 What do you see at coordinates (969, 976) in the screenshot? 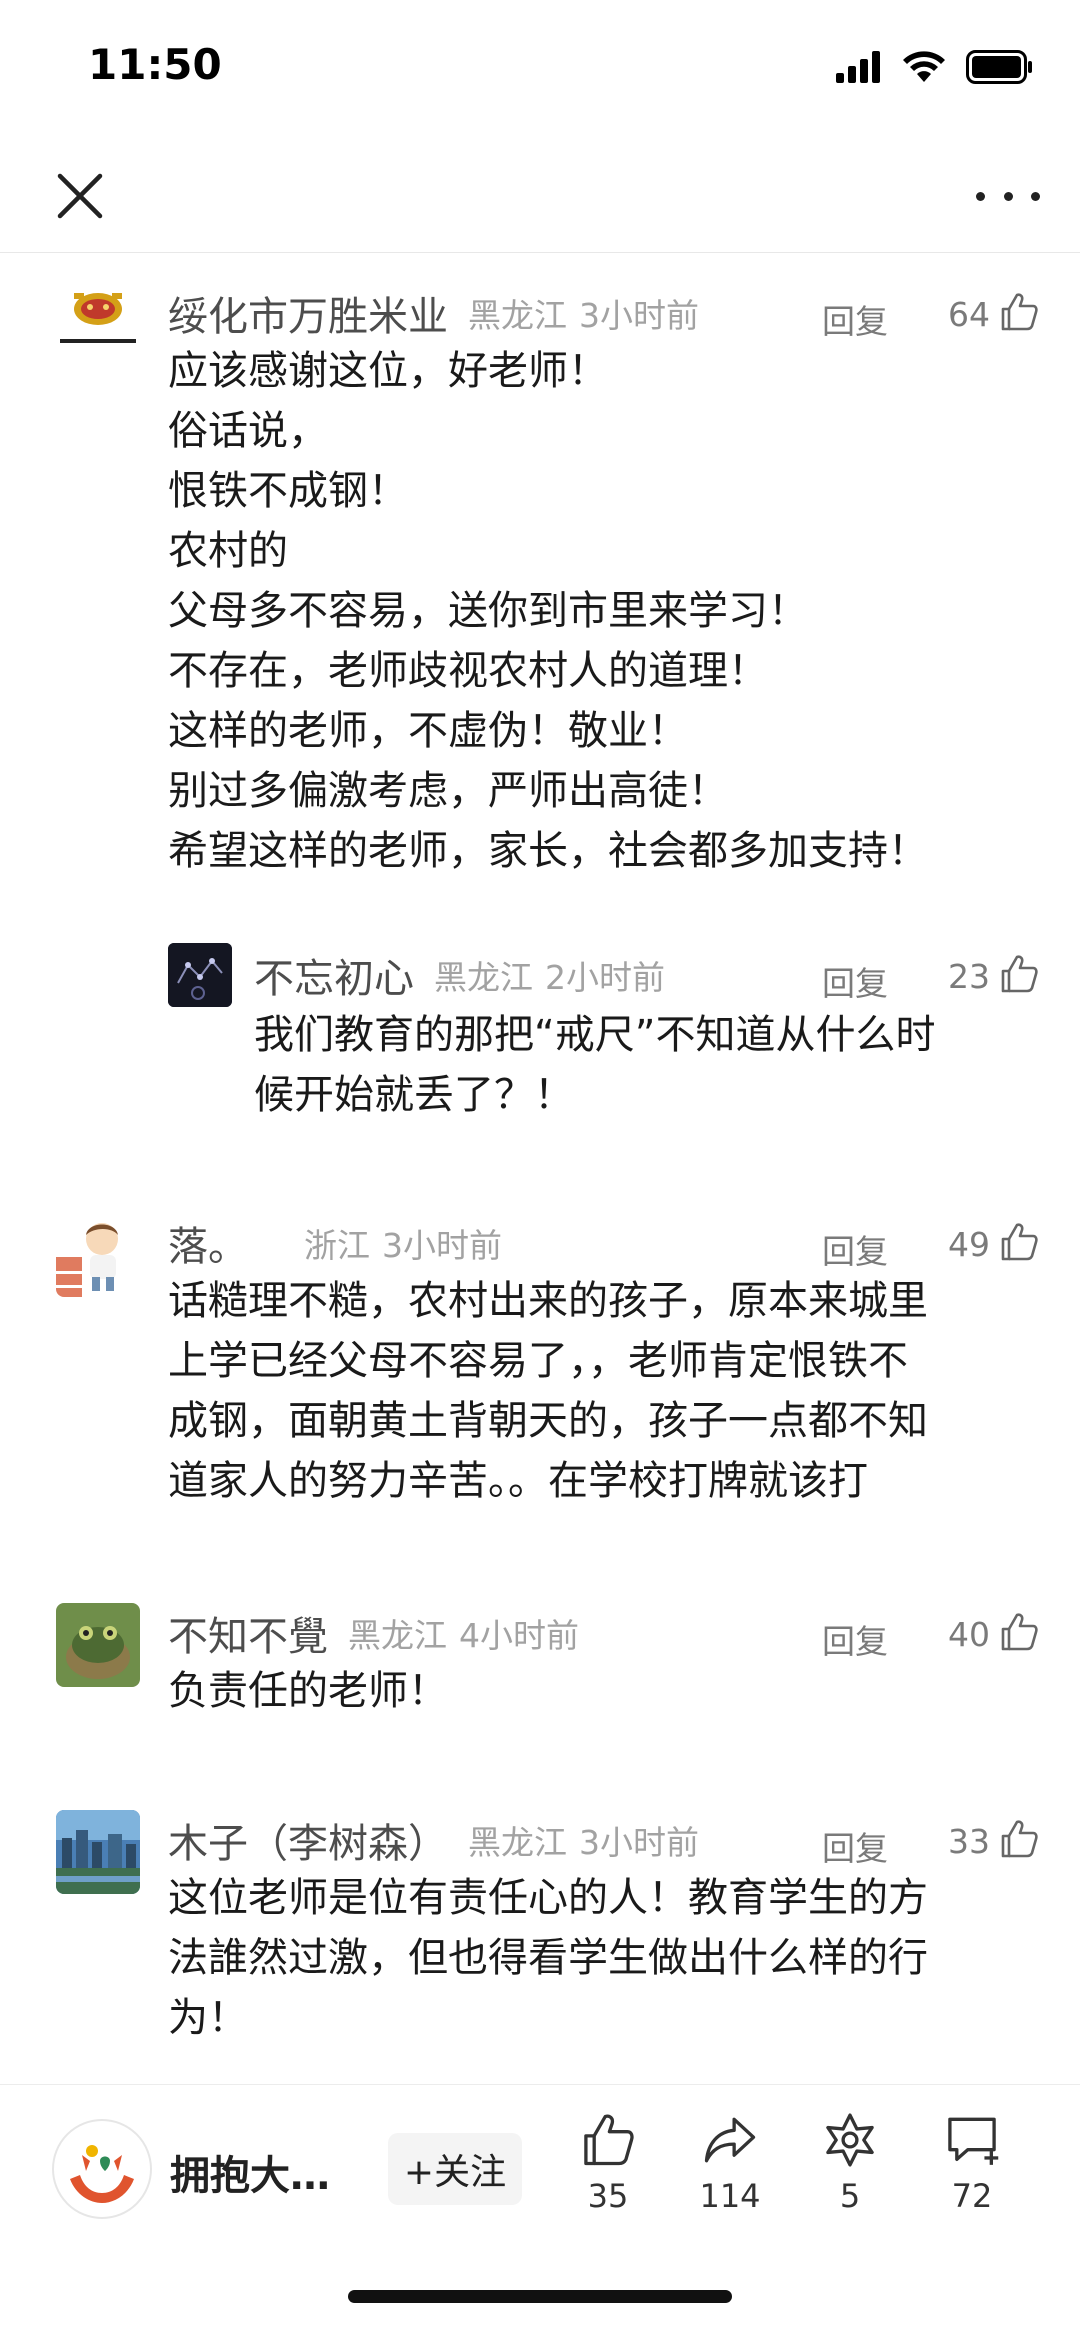
I see `like-count: 23` at bounding box center [969, 976].